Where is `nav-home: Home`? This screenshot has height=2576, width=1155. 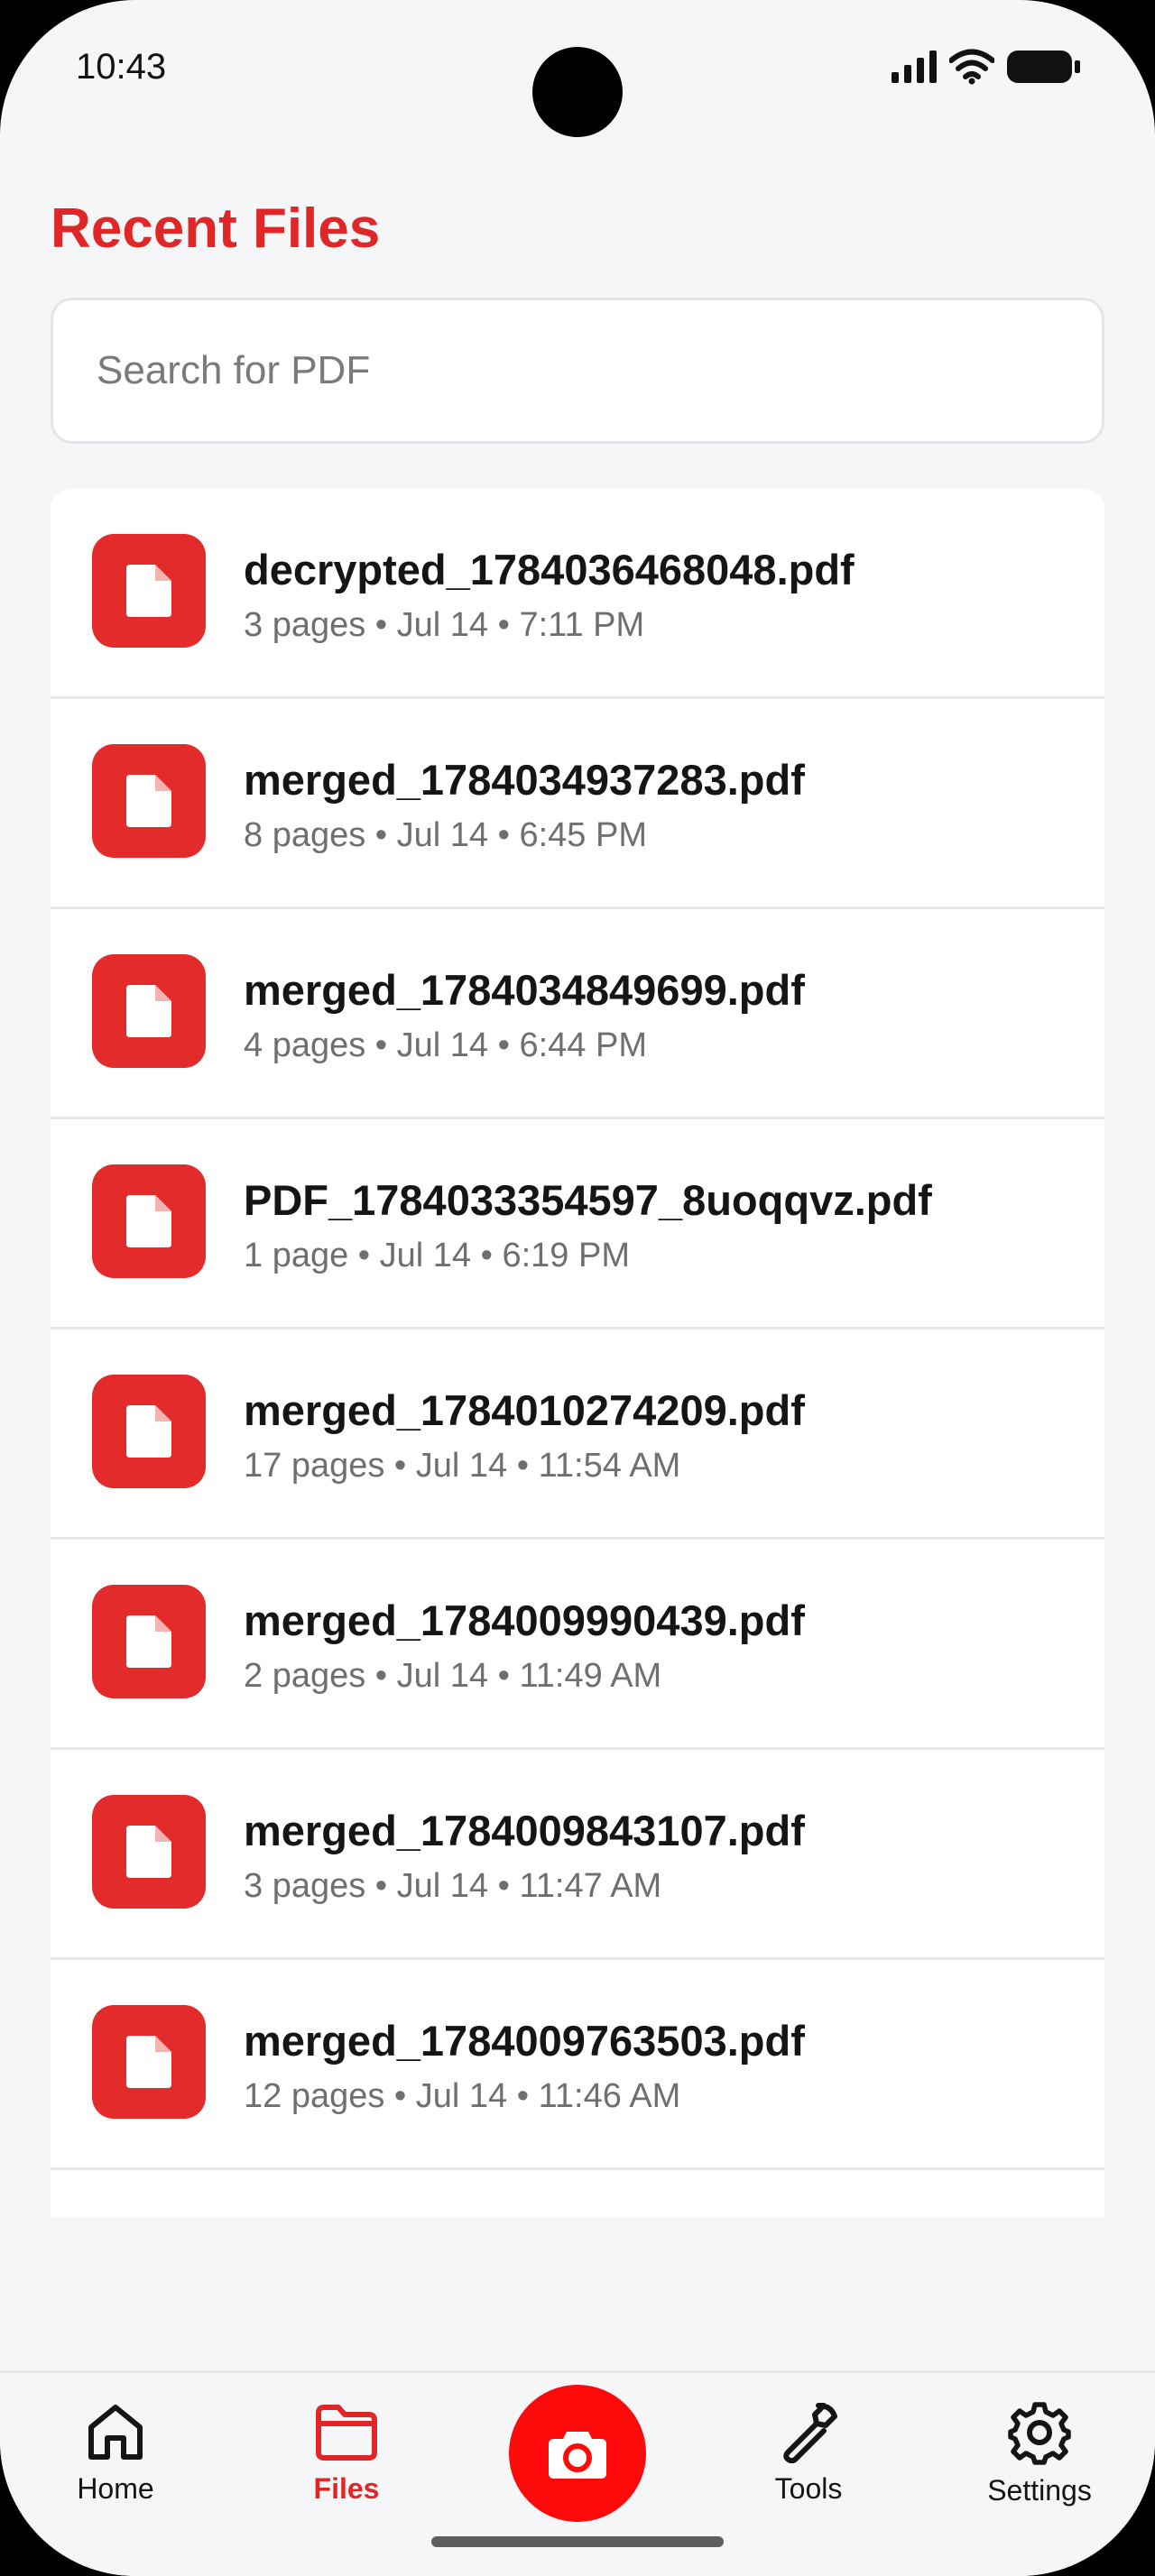 nav-home: Home is located at coordinates (115, 2453).